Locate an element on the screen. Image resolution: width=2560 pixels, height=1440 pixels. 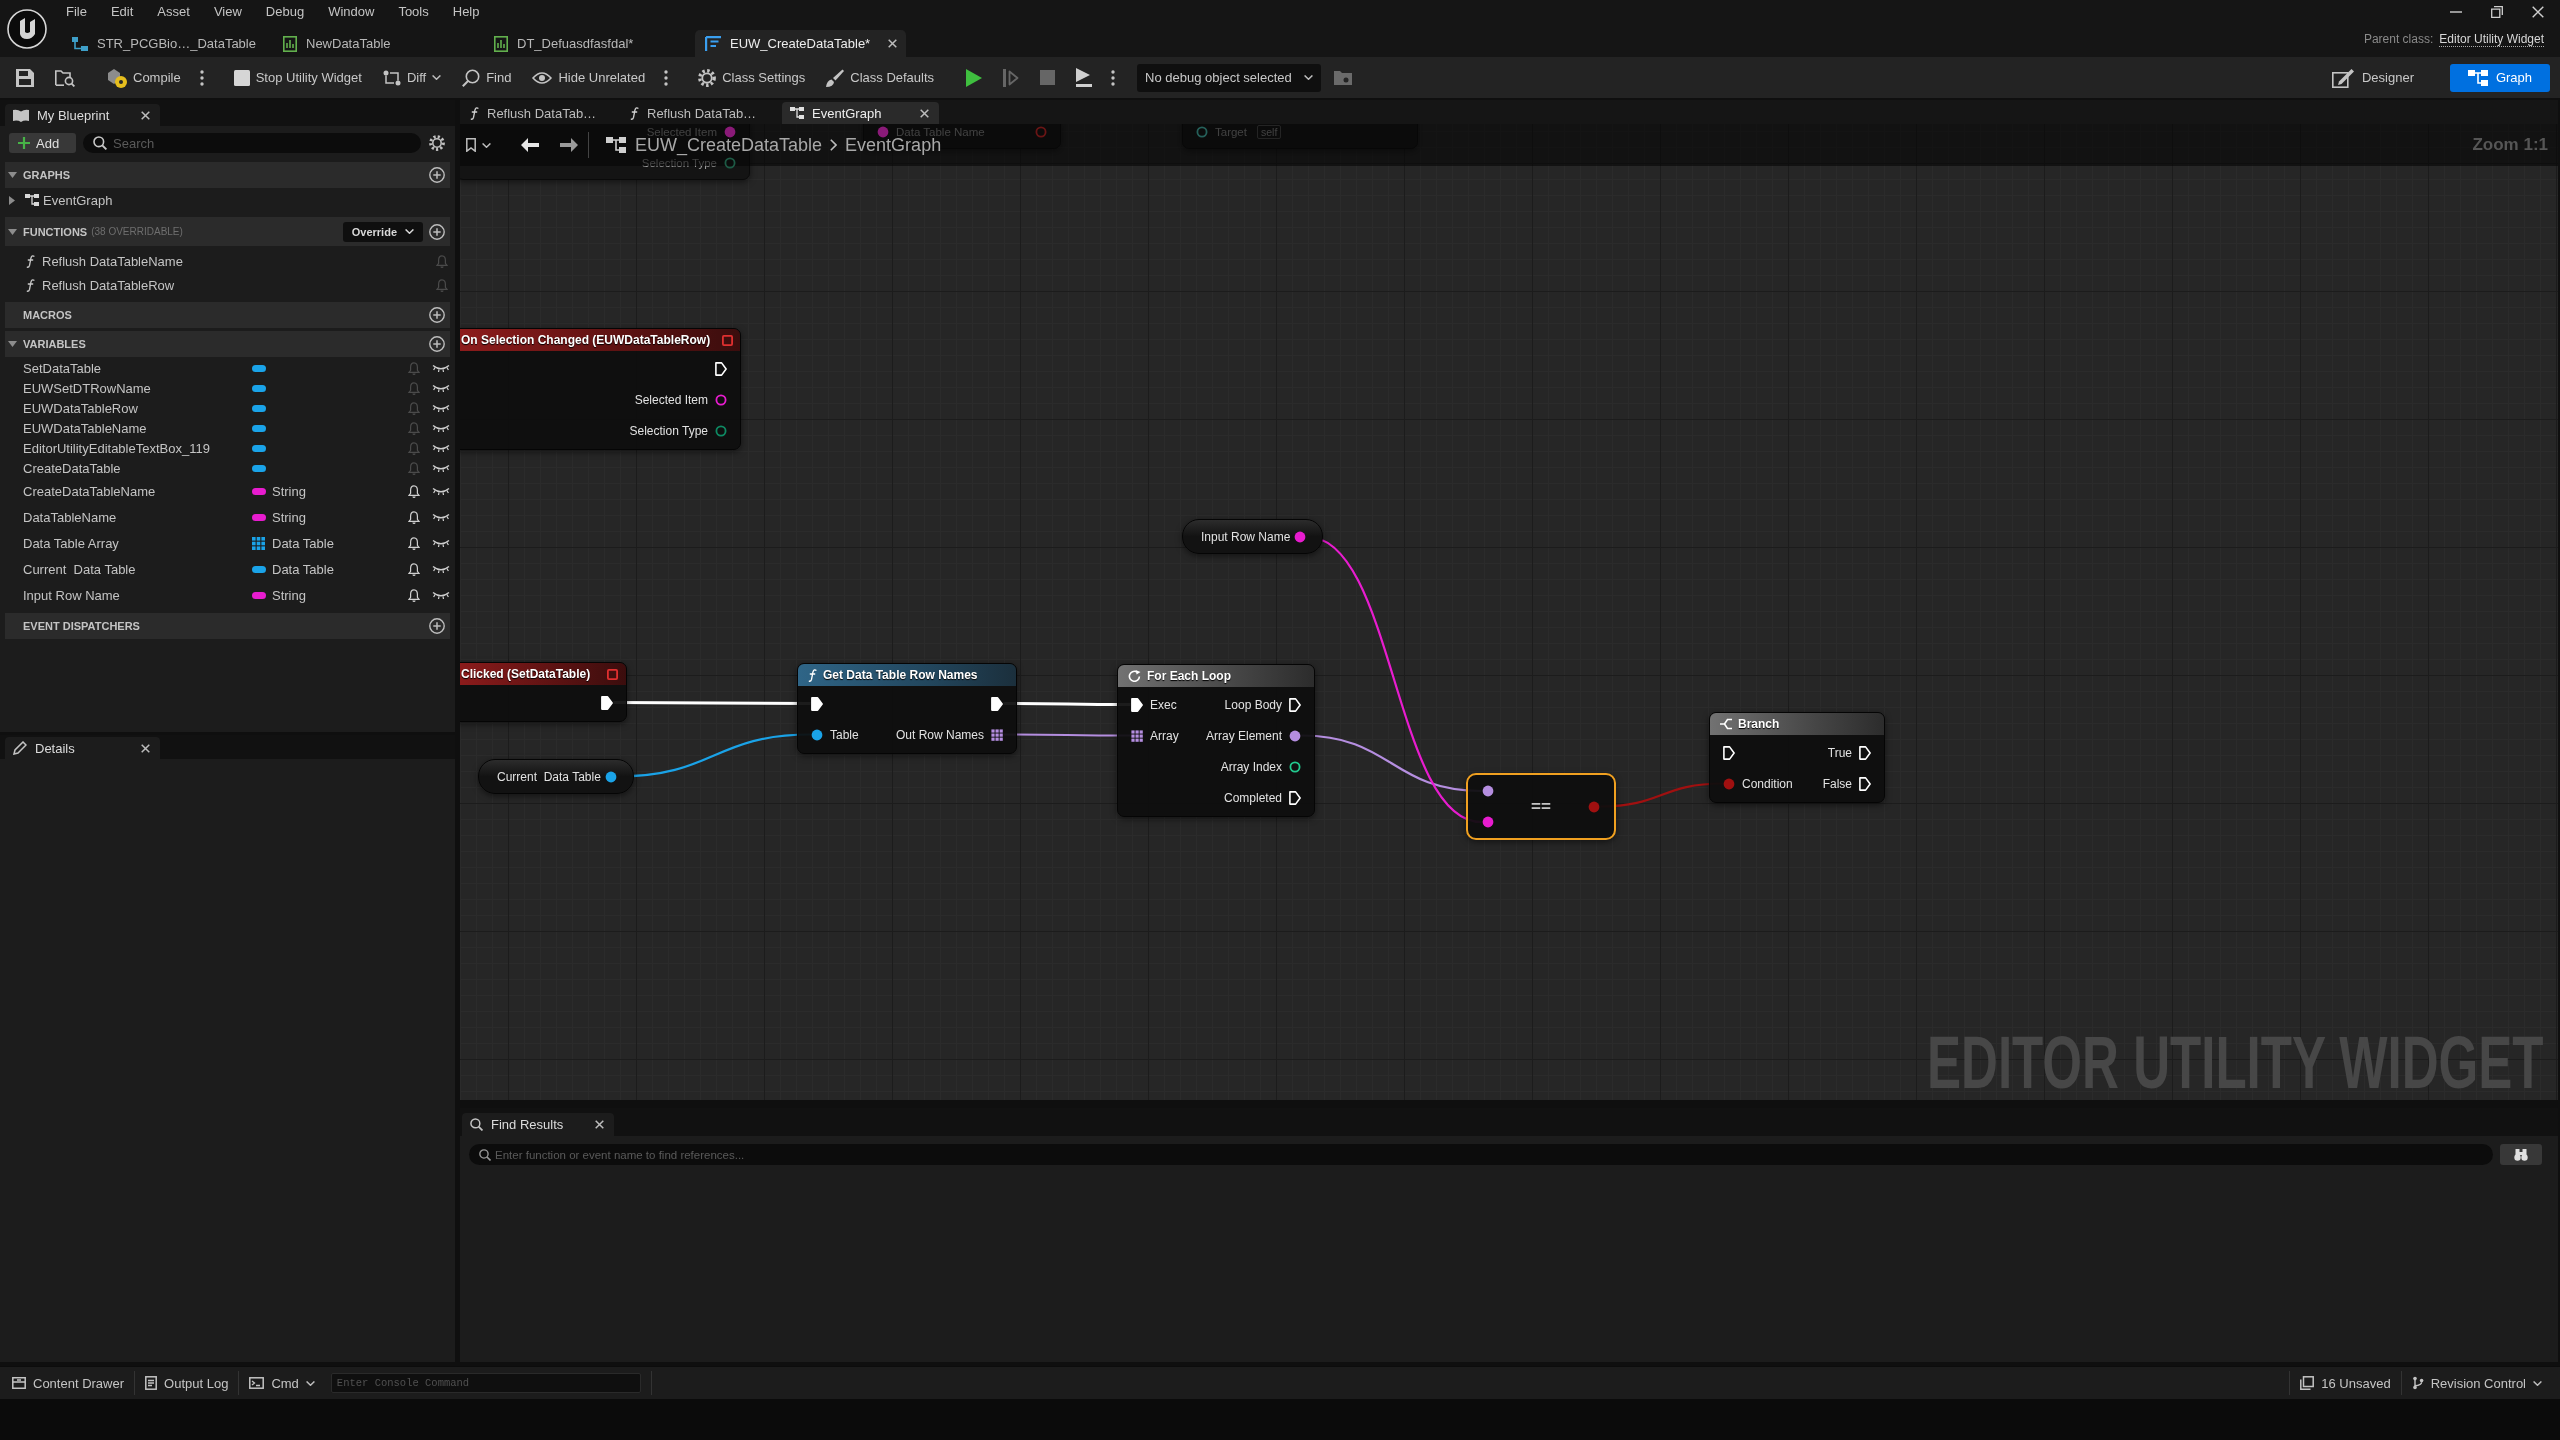
bookmark-button is located at coordinates (478, 145).